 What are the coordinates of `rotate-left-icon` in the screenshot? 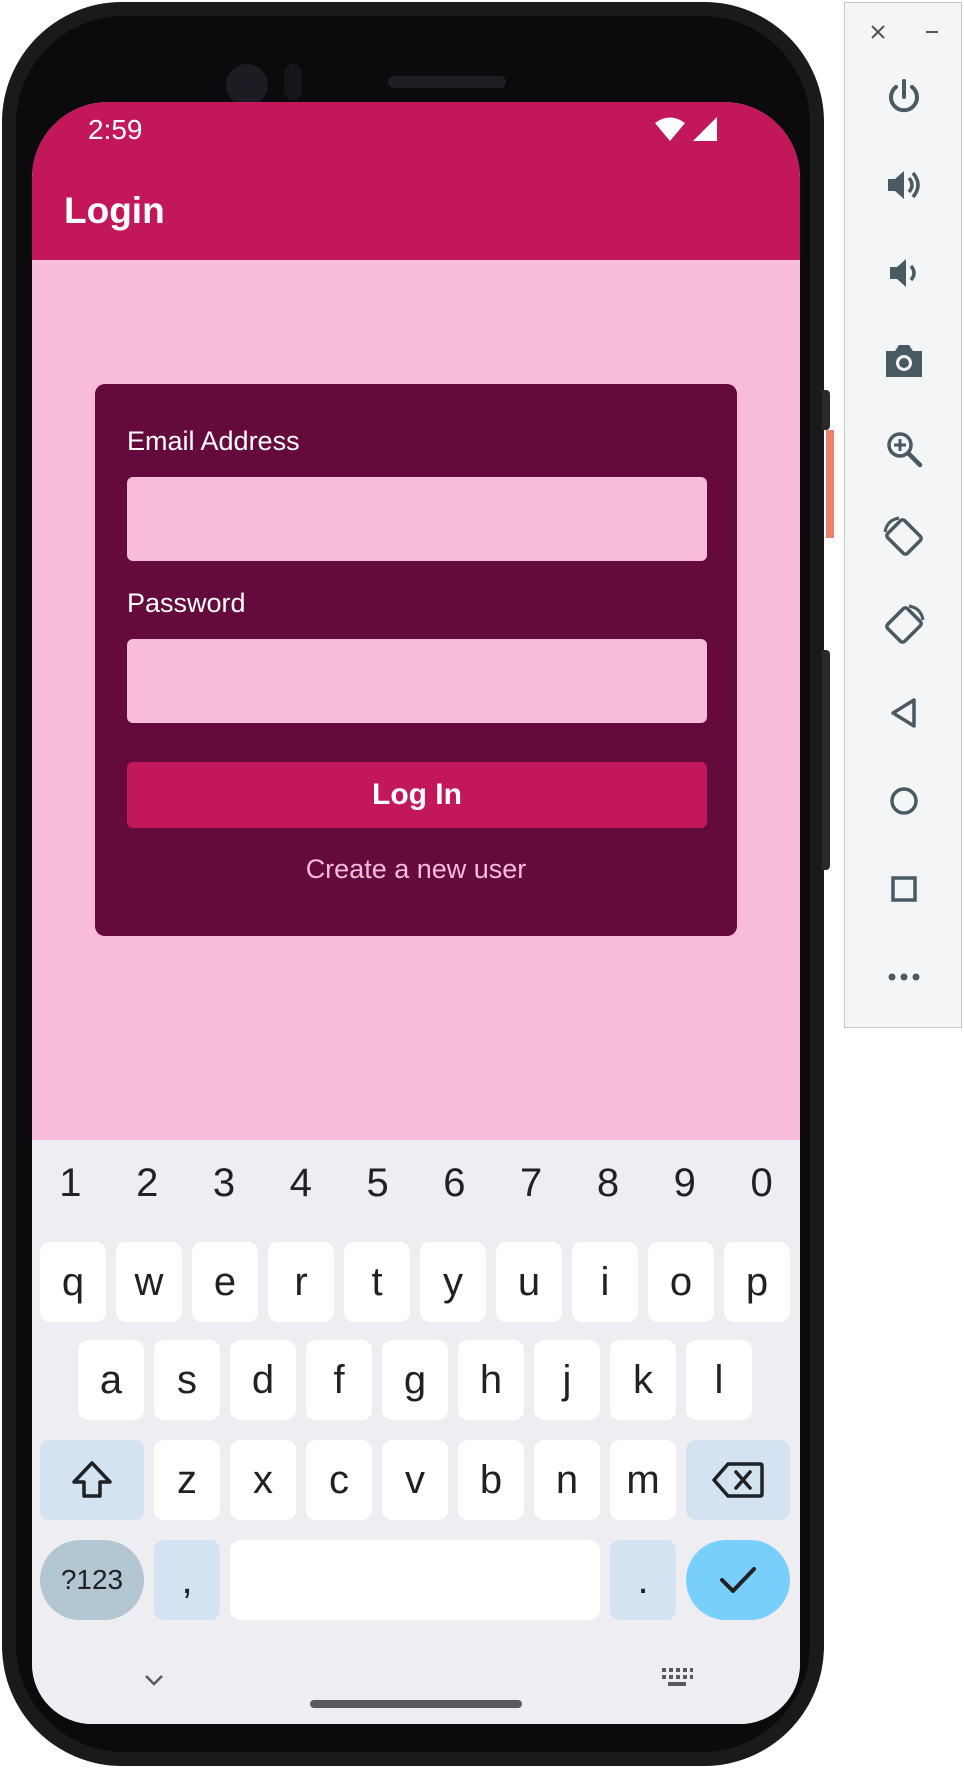 It's located at (904, 537).